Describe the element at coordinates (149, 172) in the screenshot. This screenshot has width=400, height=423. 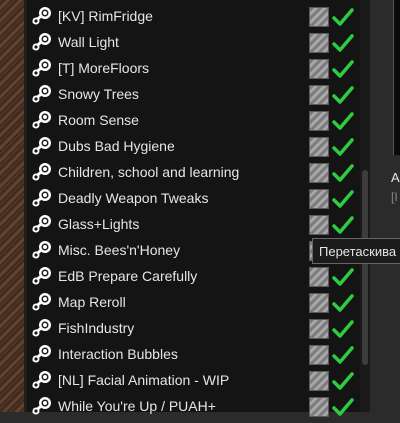
I see `mod-label: Children, school and learning` at that location.